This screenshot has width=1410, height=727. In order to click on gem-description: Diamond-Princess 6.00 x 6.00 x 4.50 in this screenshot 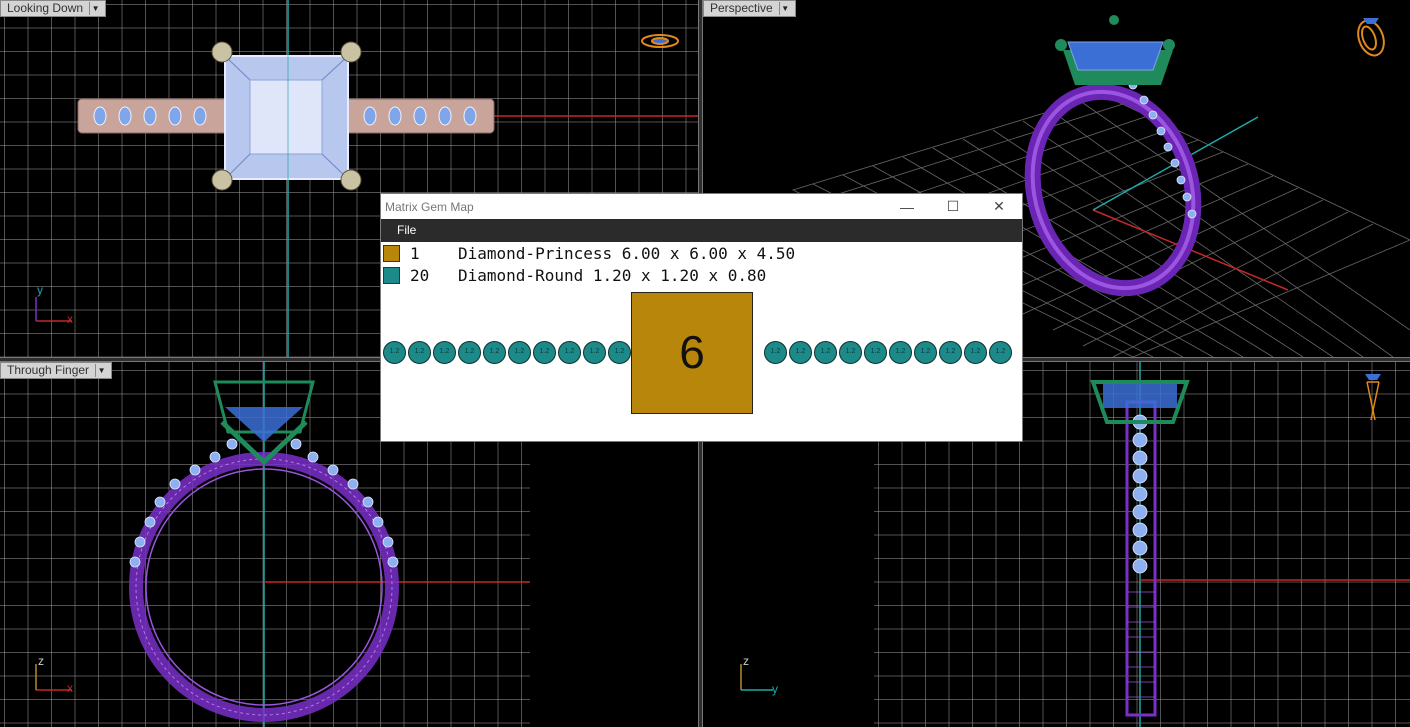, I will do `click(627, 253)`.